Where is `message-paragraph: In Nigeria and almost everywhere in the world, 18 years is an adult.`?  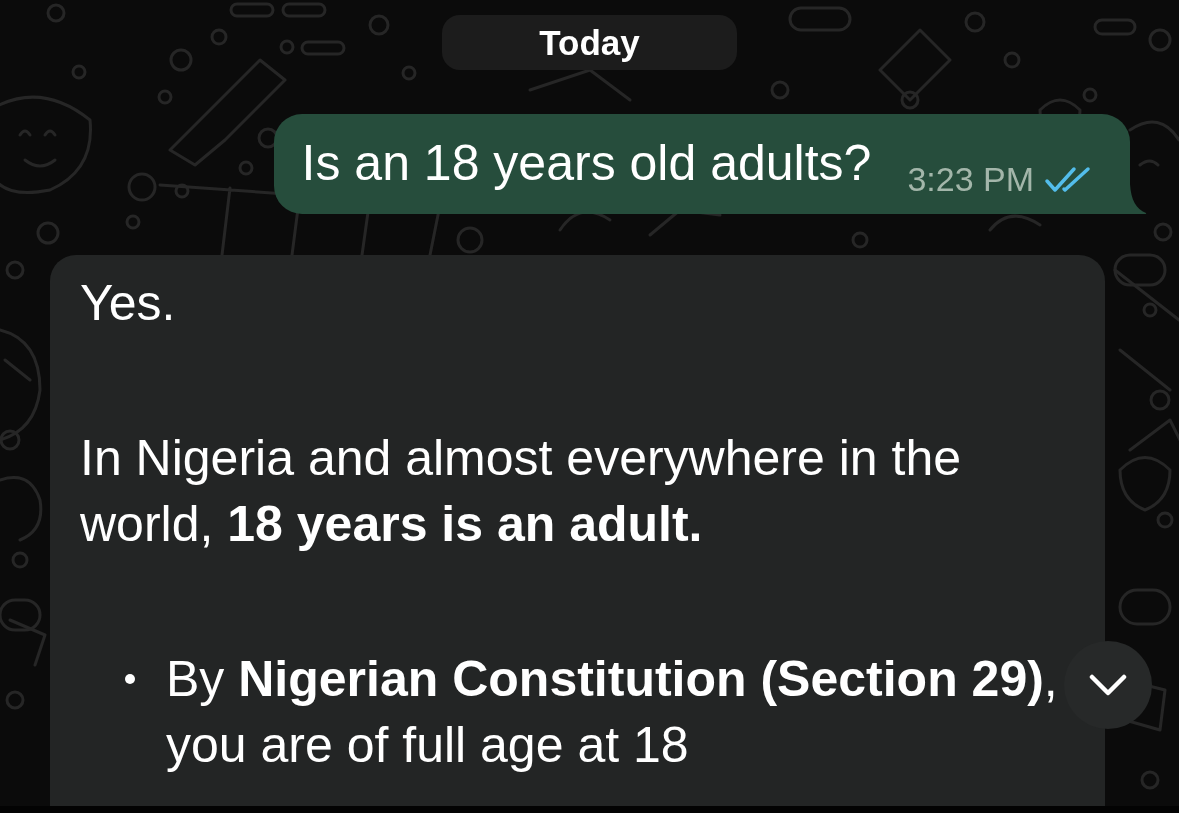 message-paragraph: In Nigeria and almost everywhere in the world, 18 years is an adult. is located at coordinates (521, 491).